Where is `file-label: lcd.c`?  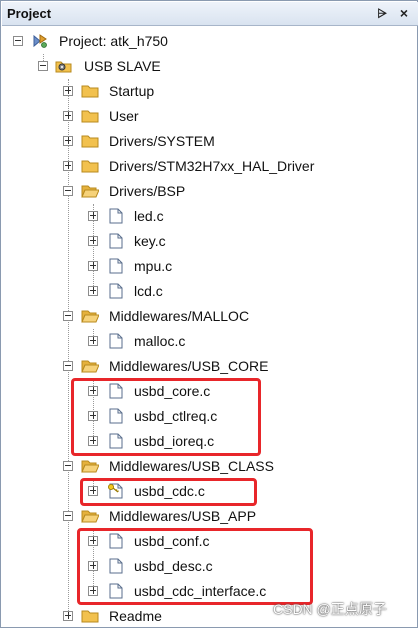
file-label: lcd.c is located at coordinates (148, 291).